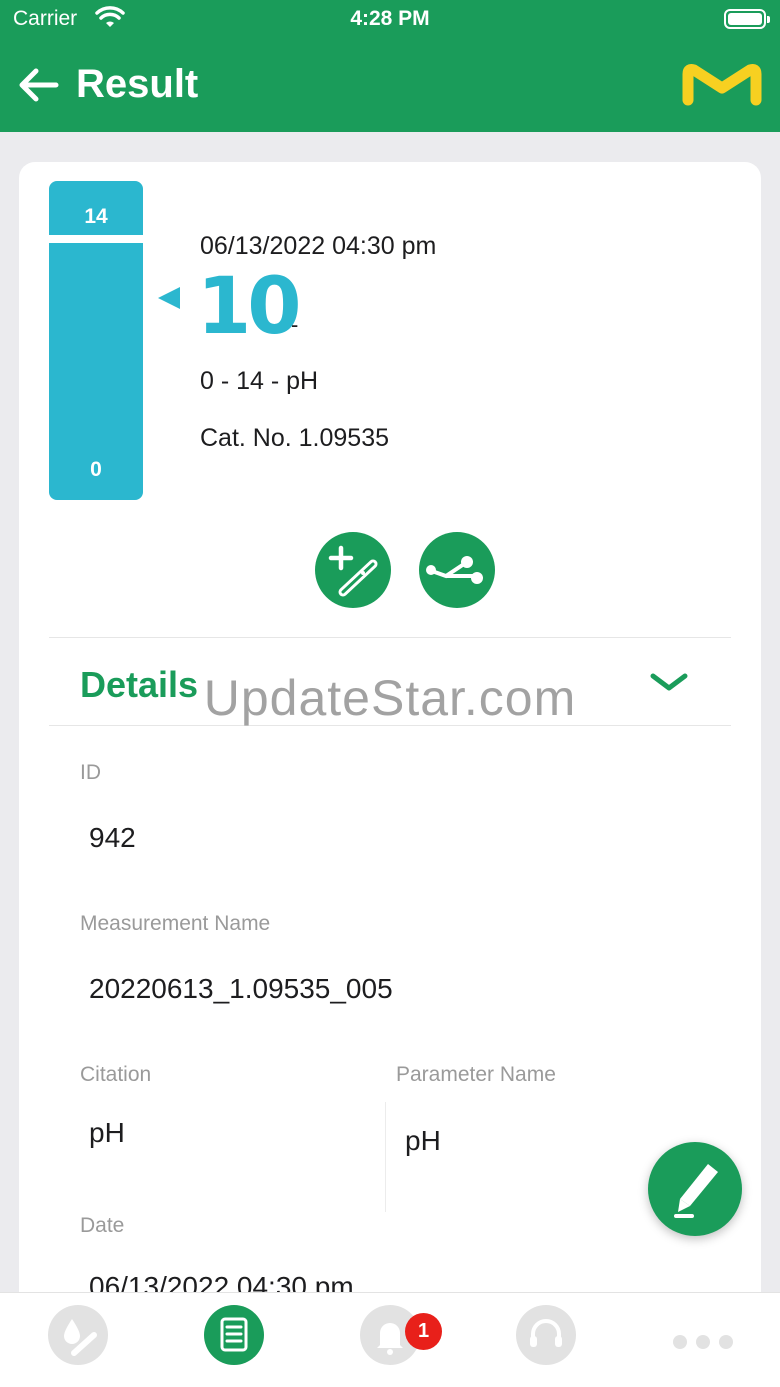 The image size is (780, 1387). I want to click on scale-max-label: 14, so click(96, 216).